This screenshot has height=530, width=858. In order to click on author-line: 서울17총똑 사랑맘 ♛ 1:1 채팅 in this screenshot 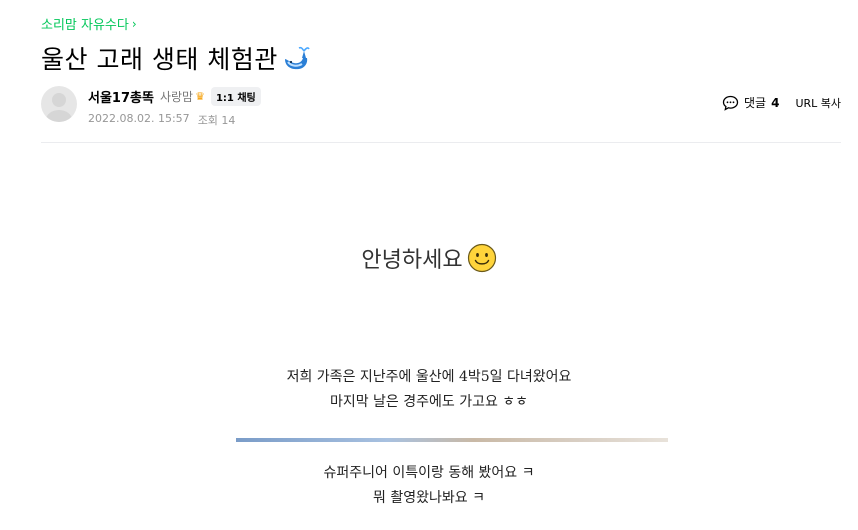, I will do `click(174, 96)`.